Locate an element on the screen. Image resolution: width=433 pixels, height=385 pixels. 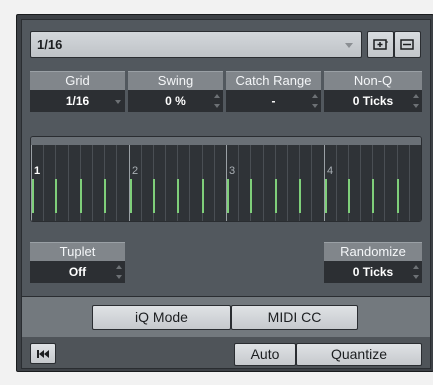
auto-label: Auto is located at coordinates (265, 354).